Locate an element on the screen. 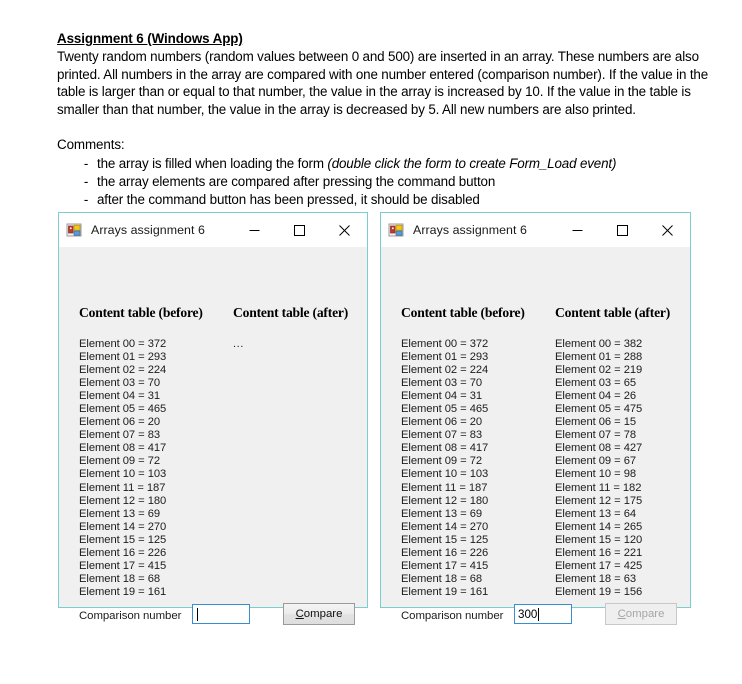  list-item: Element 00 = 382 is located at coordinates (599, 344).